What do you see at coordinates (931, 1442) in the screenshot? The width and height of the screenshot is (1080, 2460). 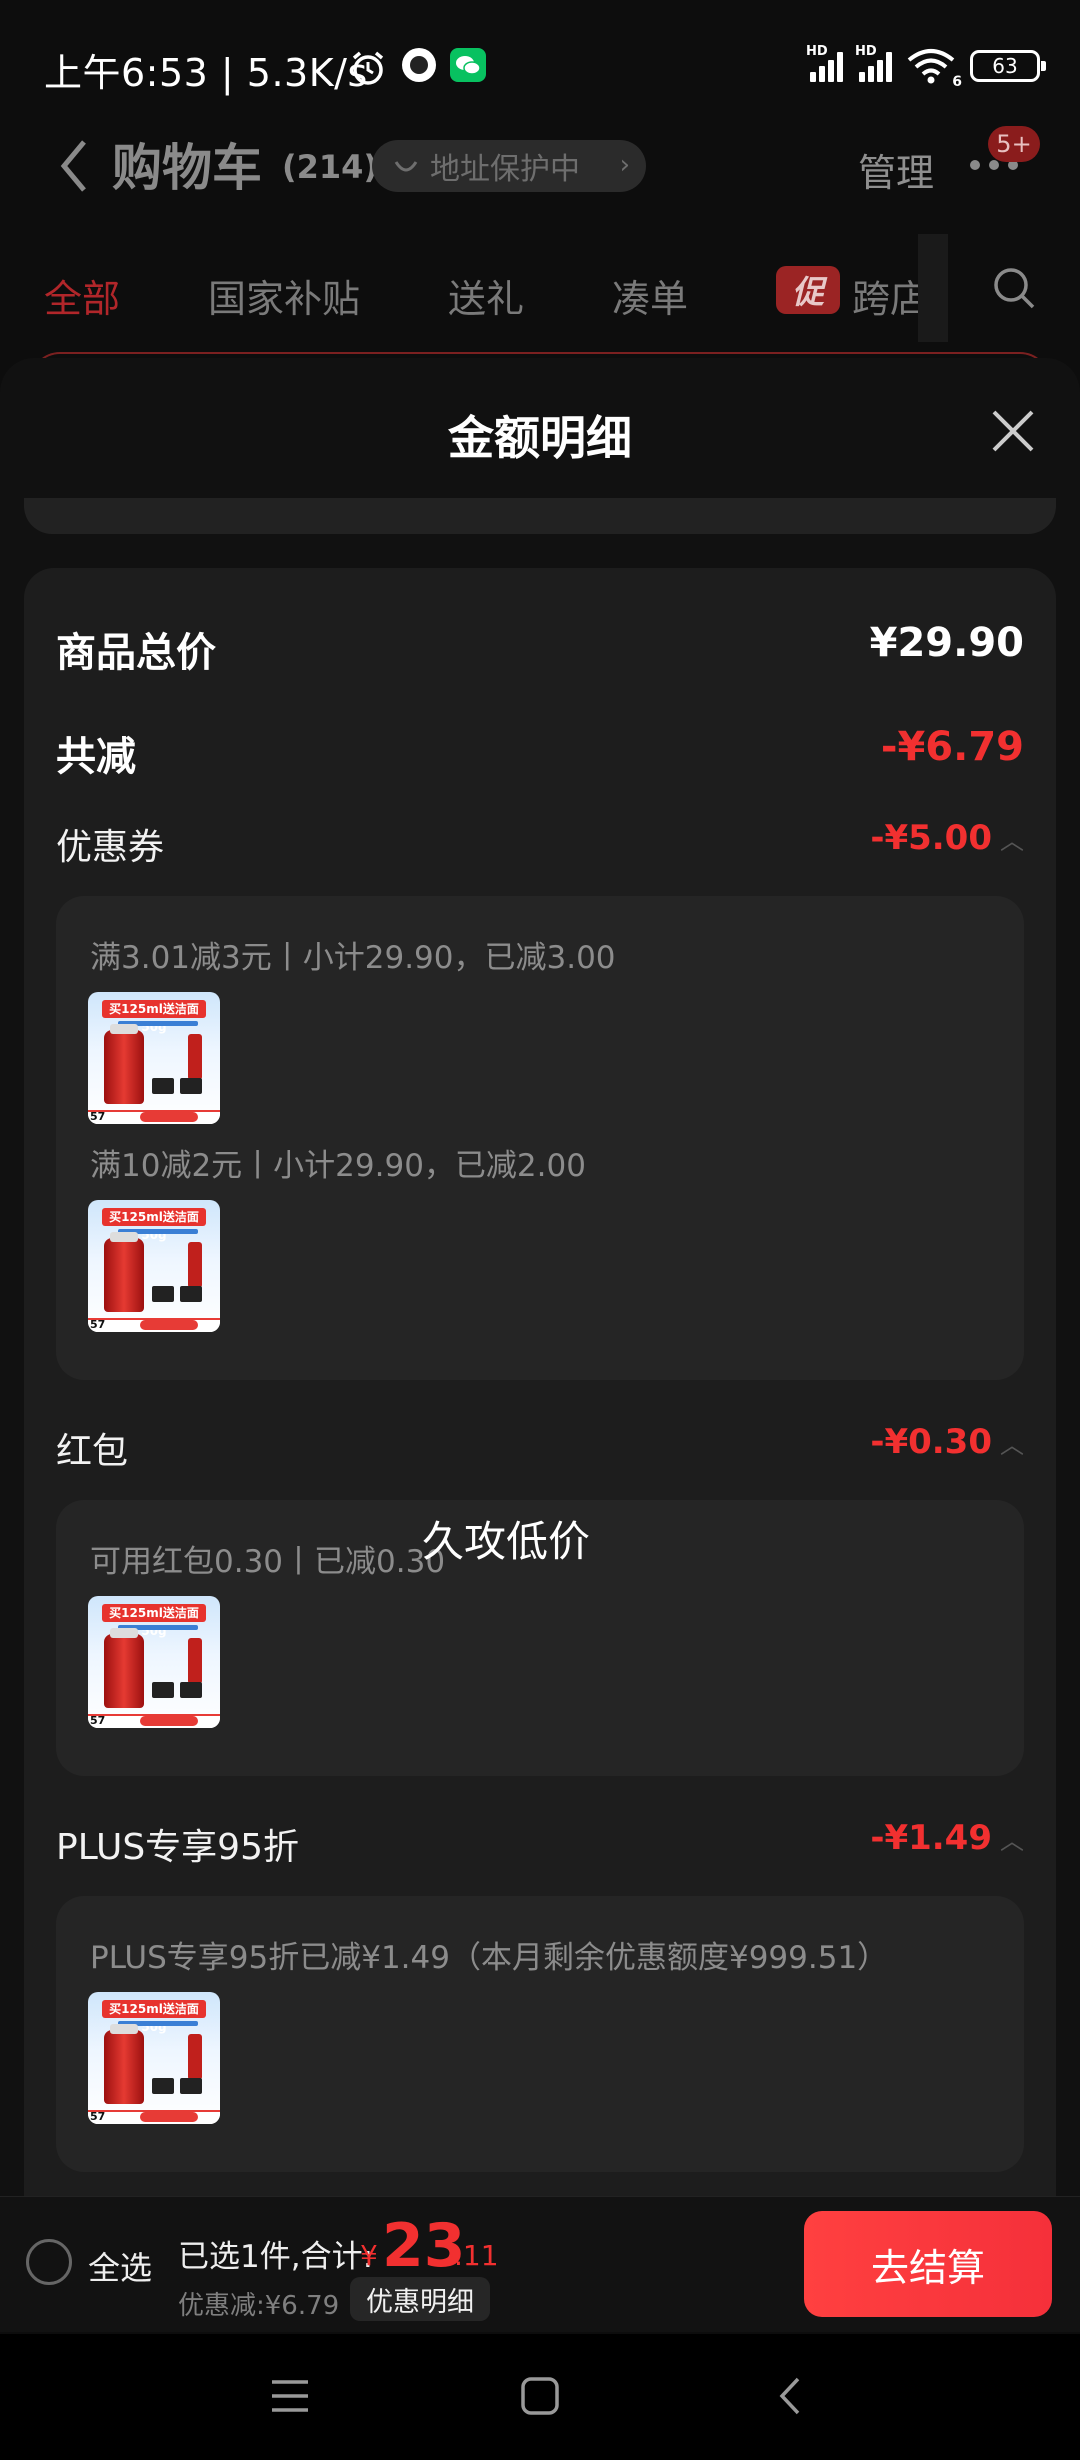 I see `redpacket-value: -¥0.30` at bounding box center [931, 1442].